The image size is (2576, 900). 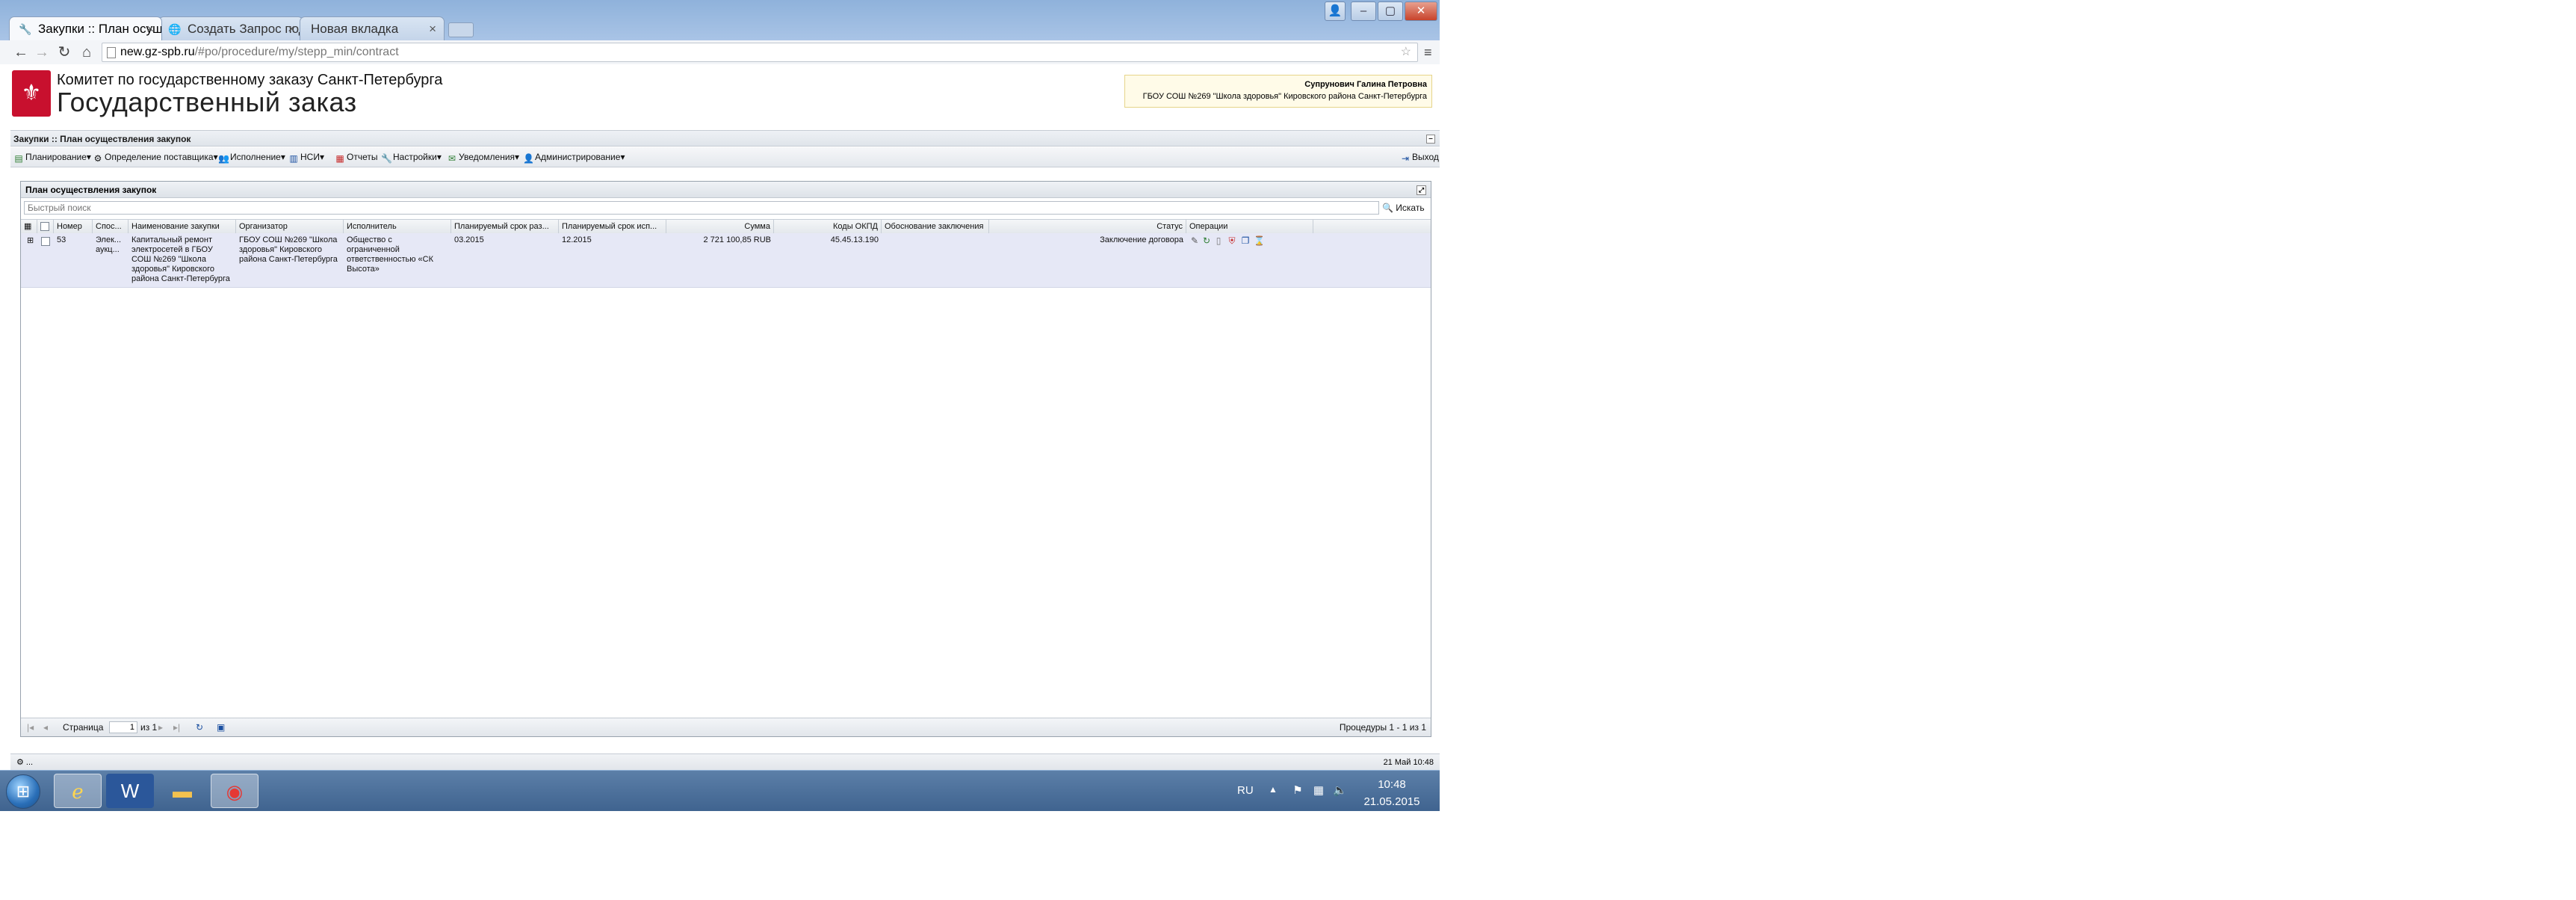 What do you see at coordinates (469, 239) in the screenshot?
I see `cell-placement-term: 03.2015` at bounding box center [469, 239].